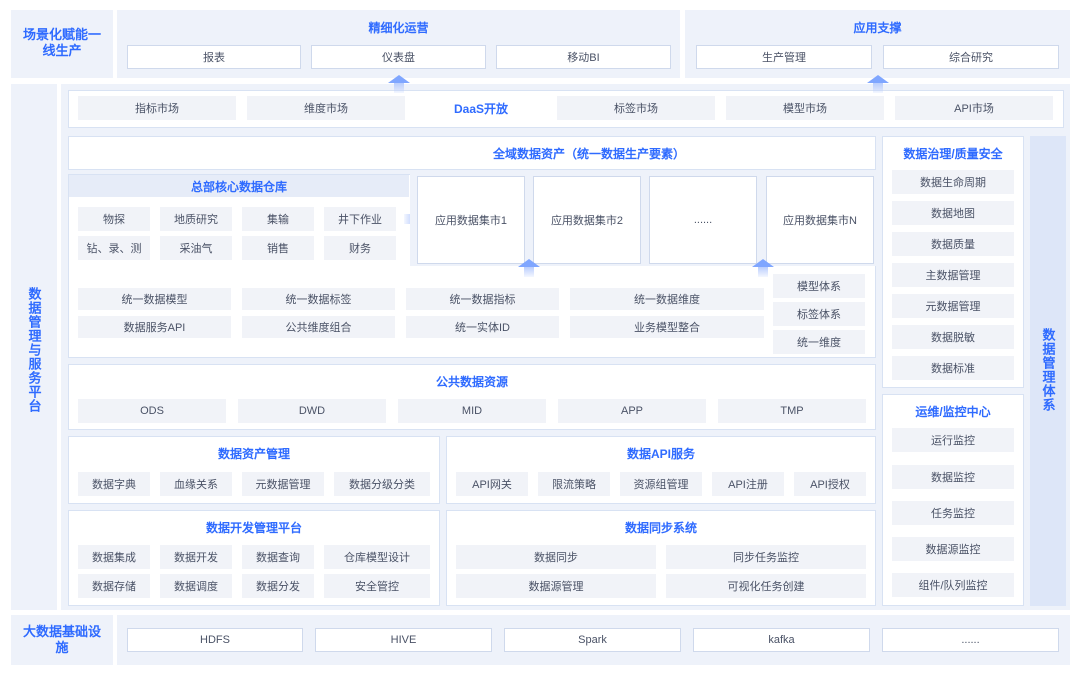 Image resolution: width=1080 pixels, height=675 pixels. I want to click on core-dw-item: 地质研究, so click(196, 219).